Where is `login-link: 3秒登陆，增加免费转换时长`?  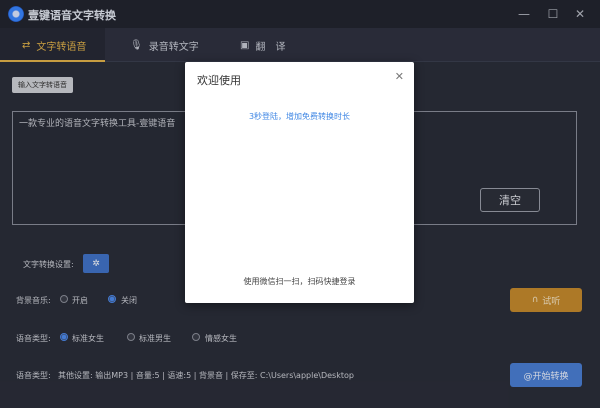
login-link: 3秒登陆，增加免费转换时长 is located at coordinates (299, 116).